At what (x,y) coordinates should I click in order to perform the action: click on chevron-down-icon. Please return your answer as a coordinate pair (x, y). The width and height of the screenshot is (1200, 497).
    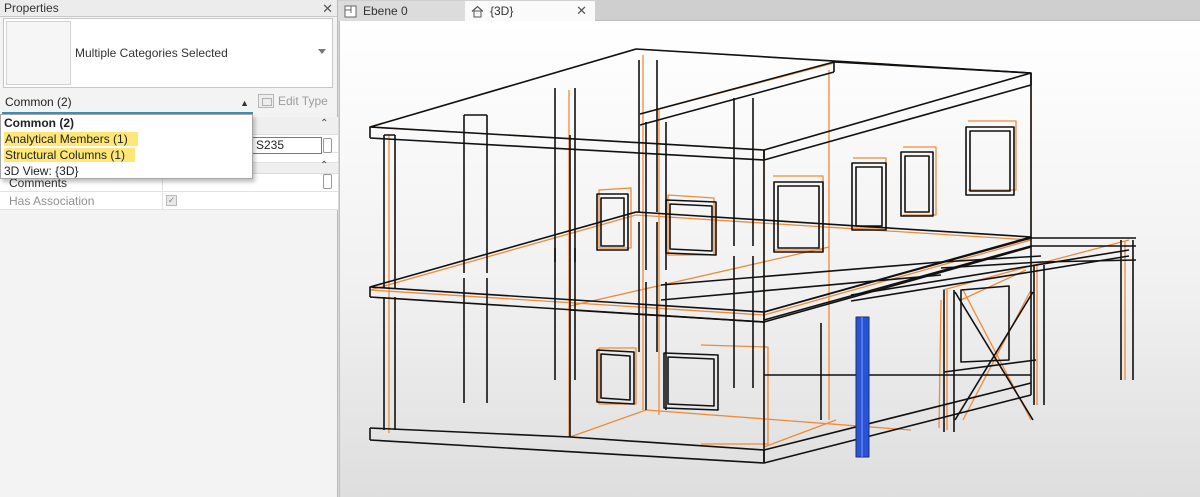
    Looking at the image, I should click on (322, 51).